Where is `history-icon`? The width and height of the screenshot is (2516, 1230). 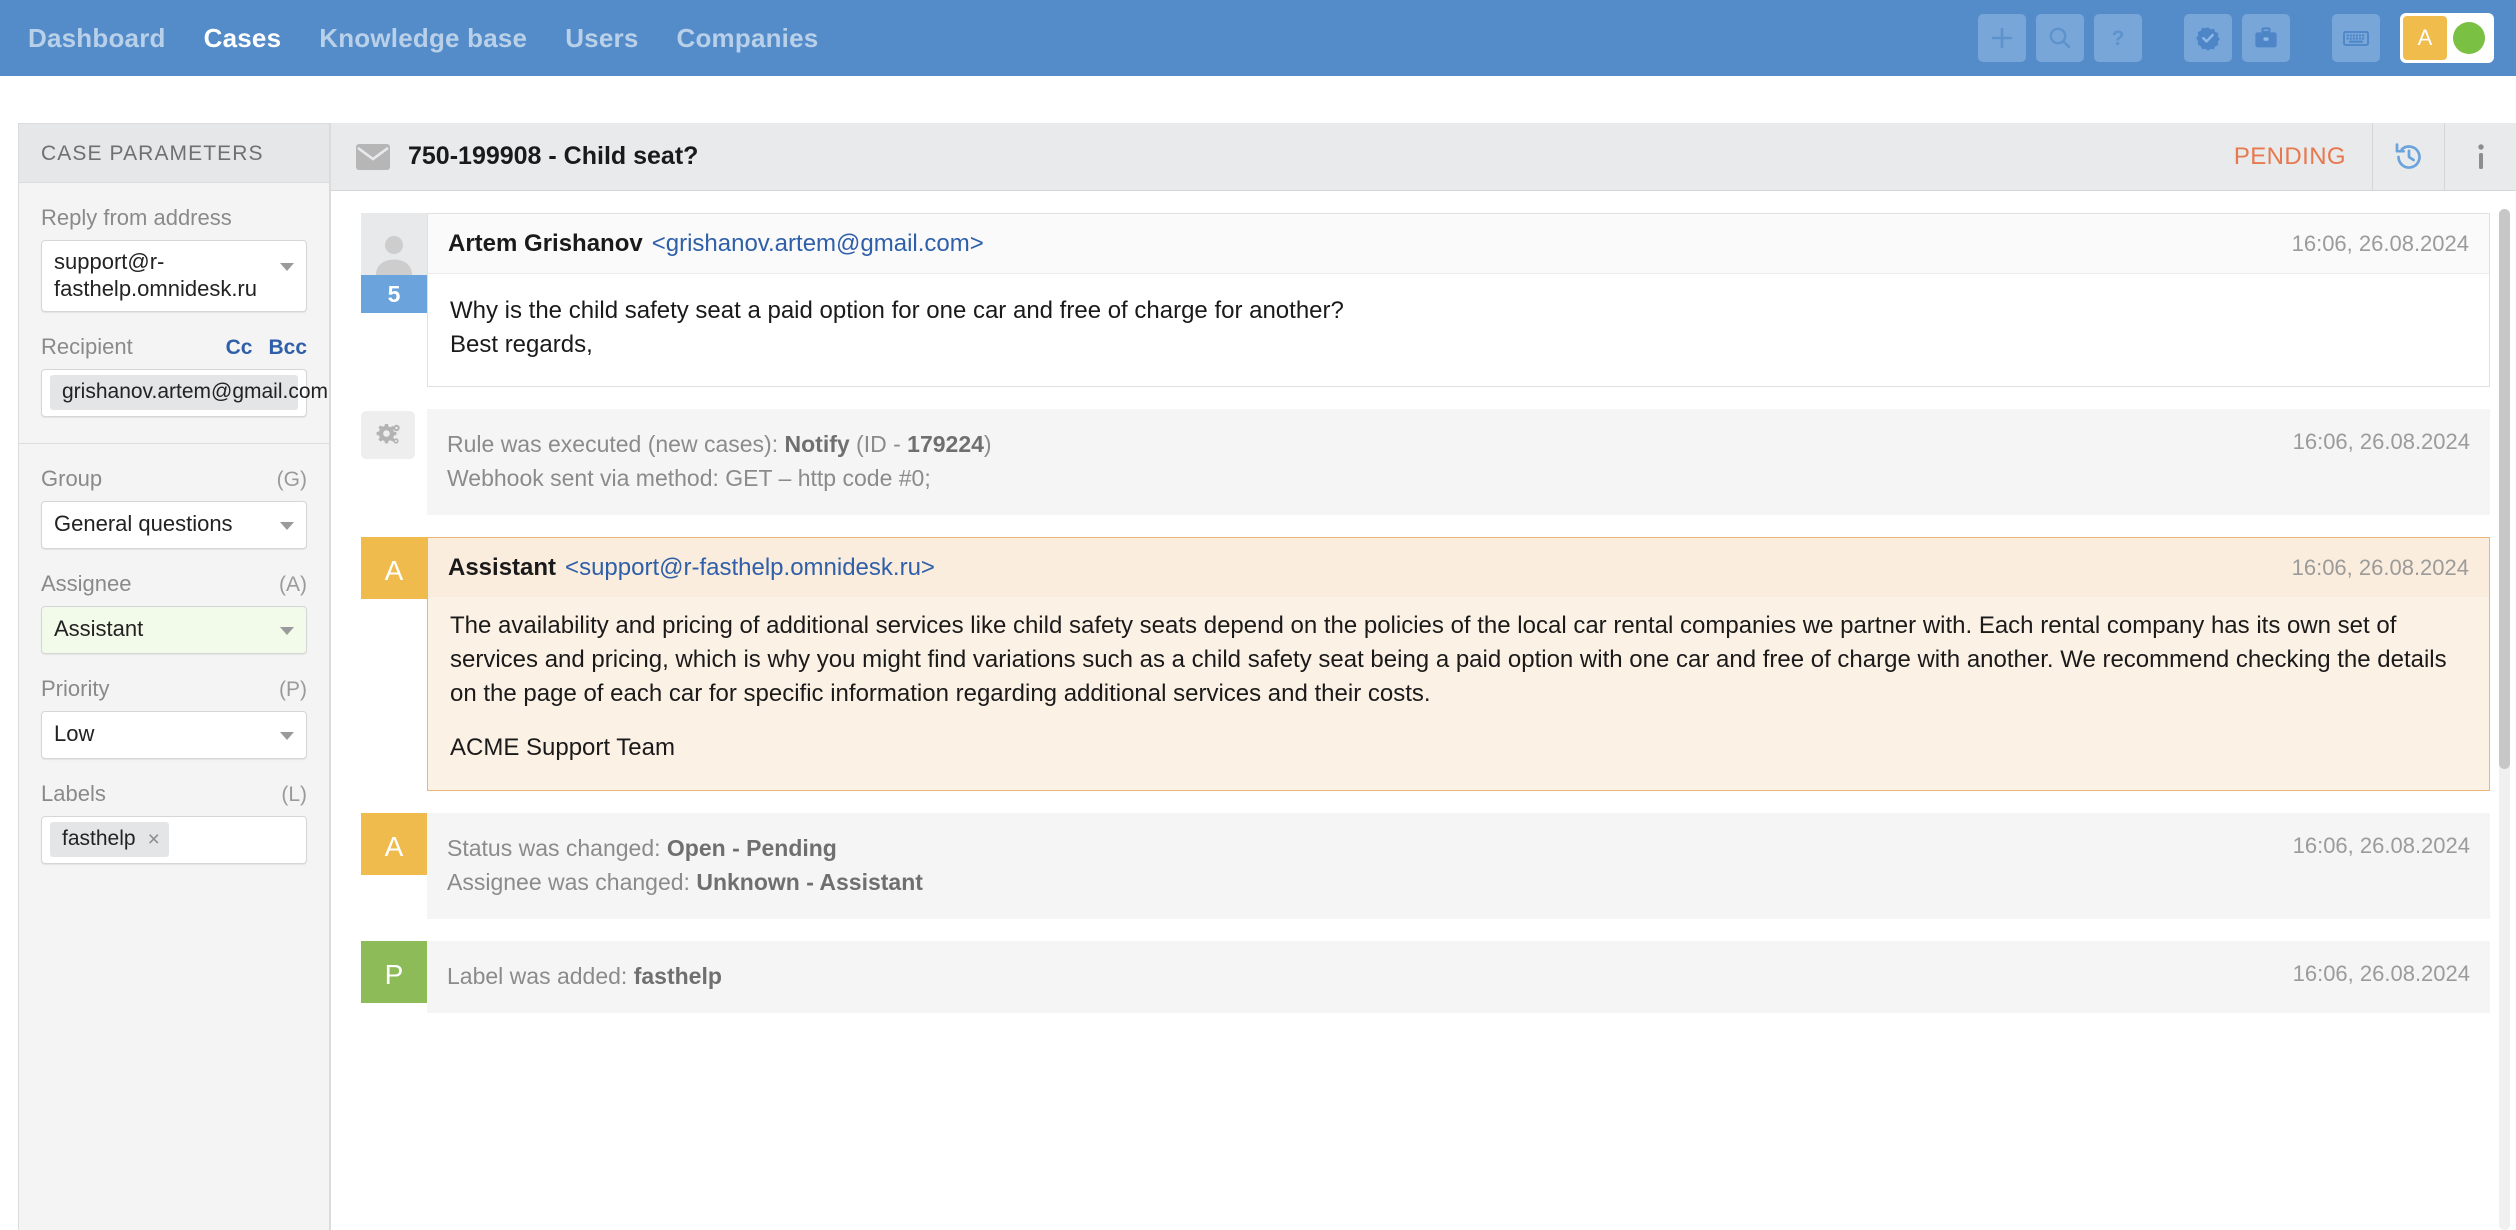 history-icon is located at coordinates (2408, 156).